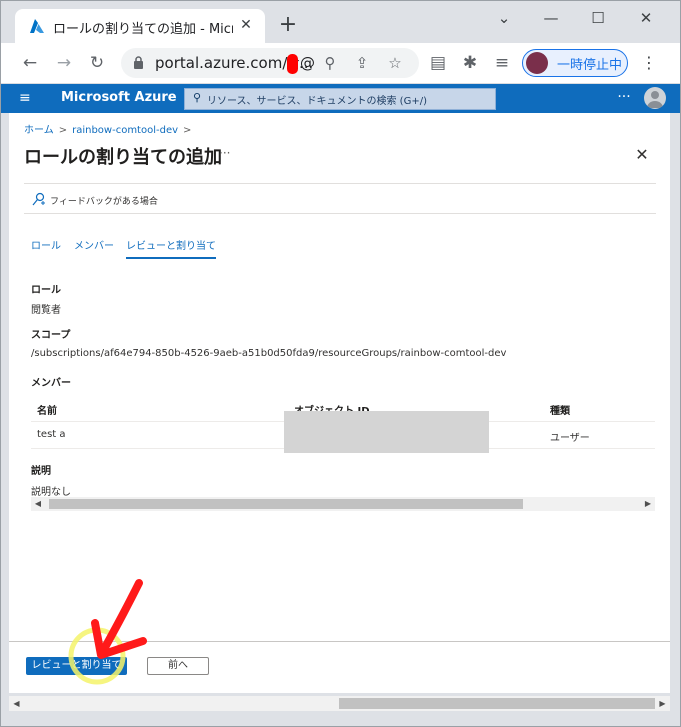  Describe the element at coordinates (502, 63) in the screenshot. I see `media-control-icon: ≡` at that location.